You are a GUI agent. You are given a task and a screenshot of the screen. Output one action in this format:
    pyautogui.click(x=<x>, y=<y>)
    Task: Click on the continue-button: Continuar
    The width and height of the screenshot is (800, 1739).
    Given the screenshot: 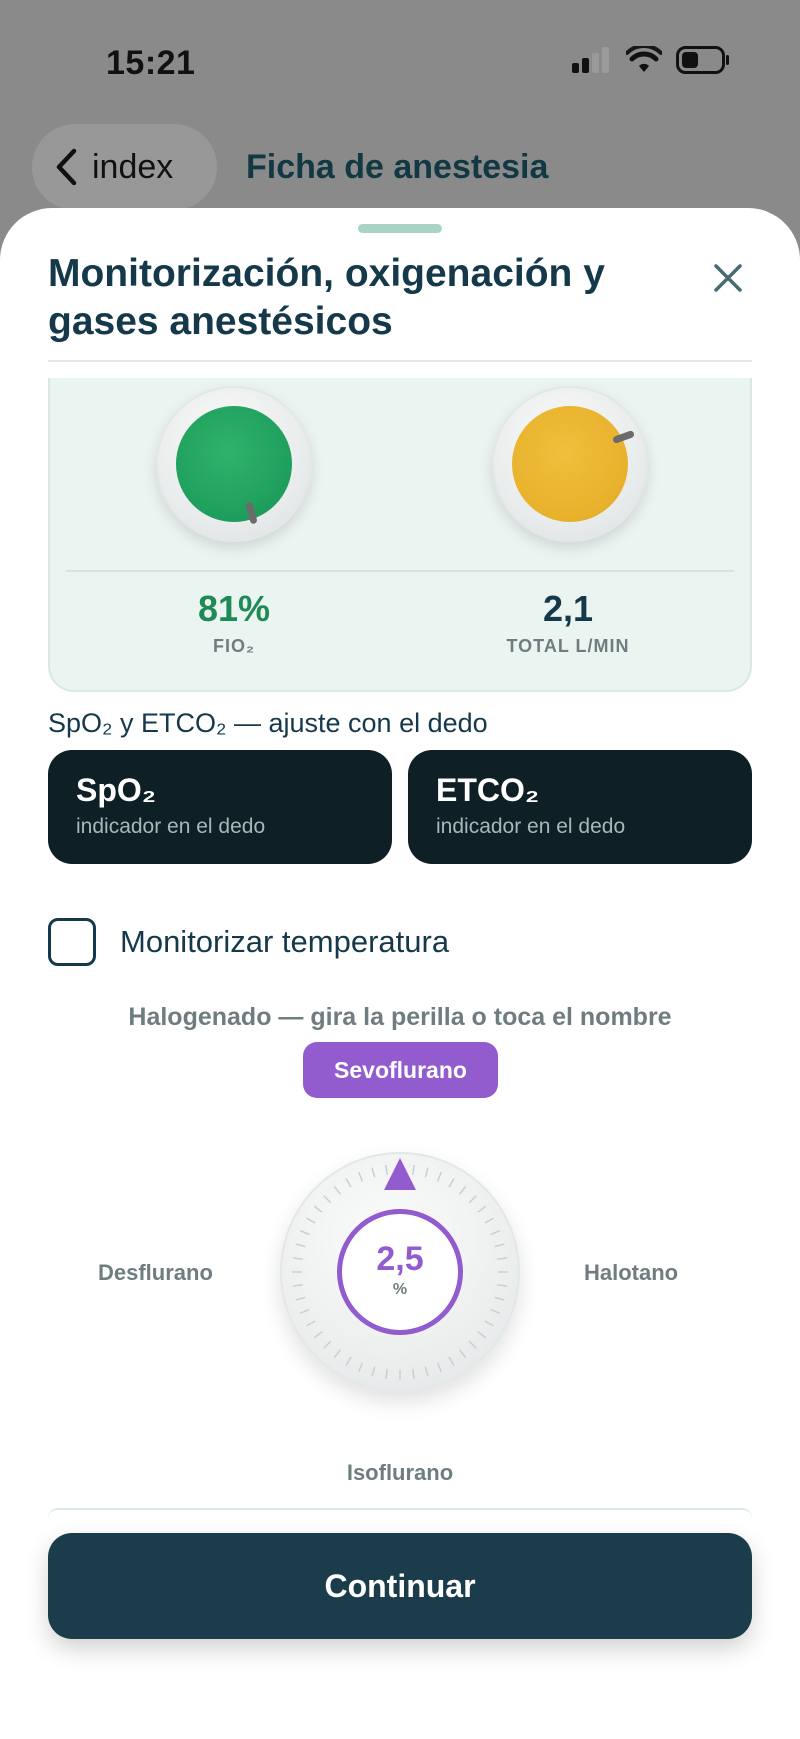 What is the action you would take?
    pyautogui.click(x=400, y=1586)
    